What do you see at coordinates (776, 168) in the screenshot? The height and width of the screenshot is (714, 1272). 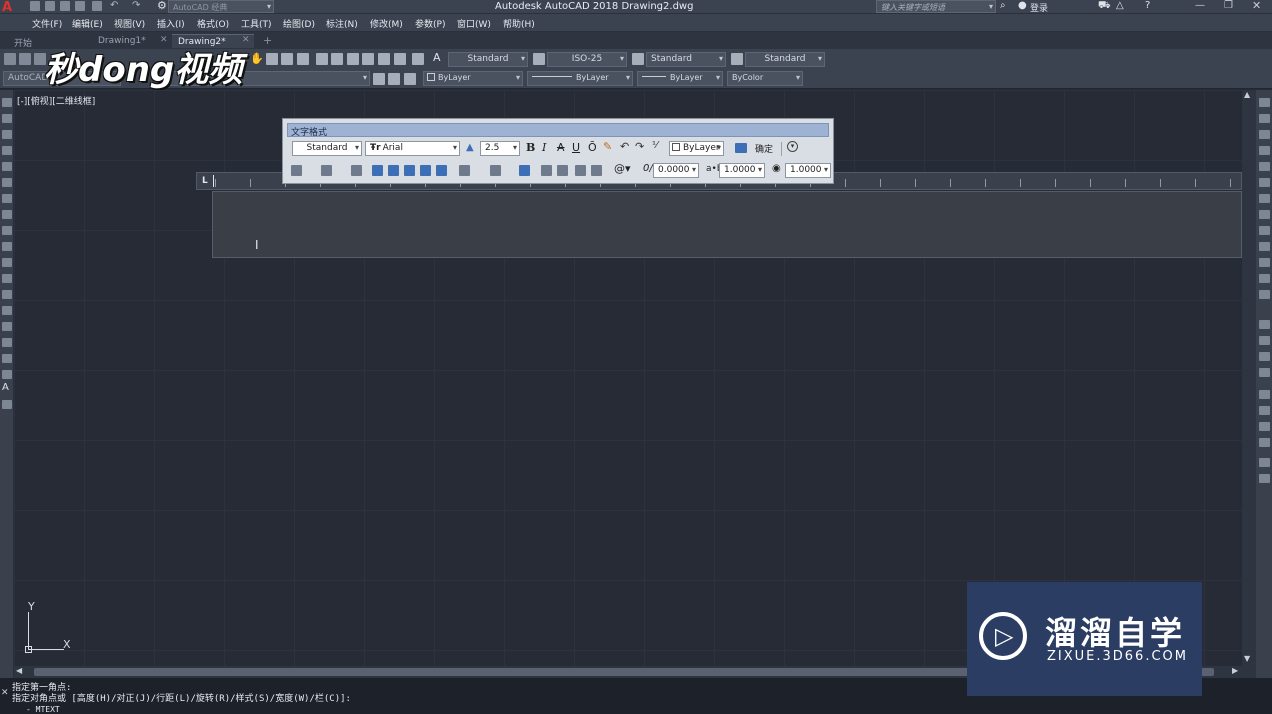 I see `width-factor-icon: ◉` at bounding box center [776, 168].